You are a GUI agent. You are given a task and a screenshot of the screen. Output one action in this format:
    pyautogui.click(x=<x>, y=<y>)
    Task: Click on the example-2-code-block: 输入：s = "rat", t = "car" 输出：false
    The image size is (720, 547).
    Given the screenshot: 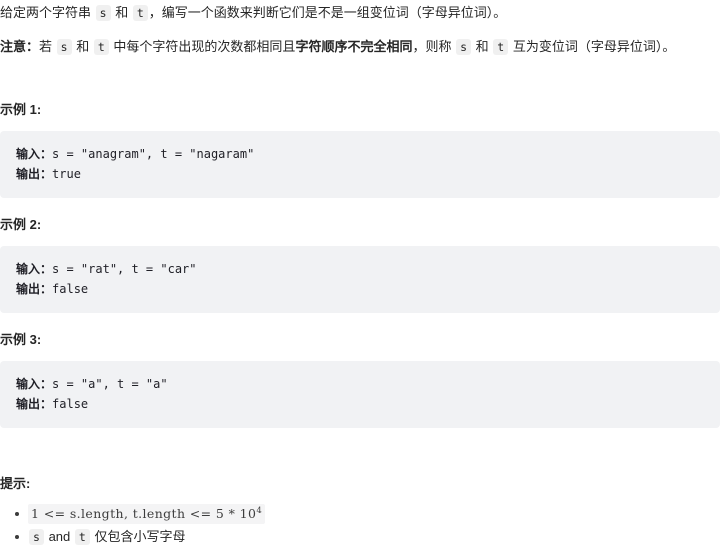 What is the action you would take?
    pyautogui.click(x=360, y=279)
    